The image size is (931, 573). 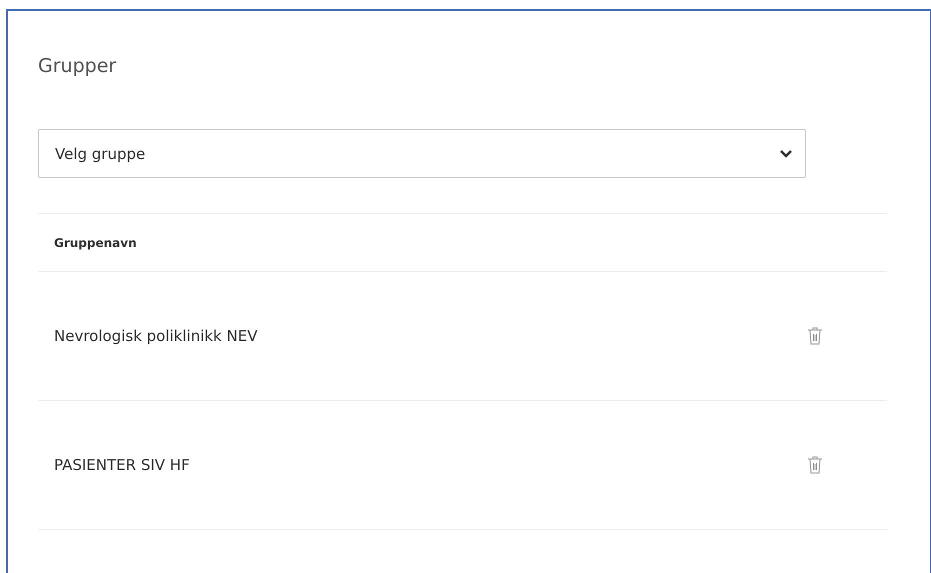 What do you see at coordinates (422, 243) in the screenshot?
I see `column-header: Gruppenavn` at bounding box center [422, 243].